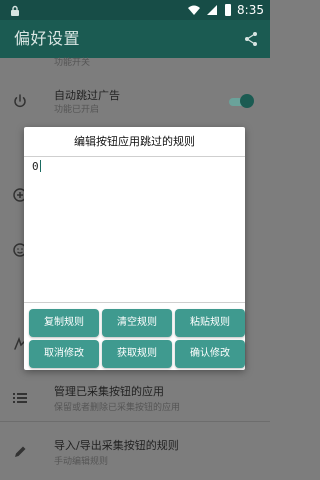 This screenshot has width=320, height=480. What do you see at coordinates (210, 354) in the screenshot?
I see `confirm-edit-button: 确认修改` at bounding box center [210, 354].